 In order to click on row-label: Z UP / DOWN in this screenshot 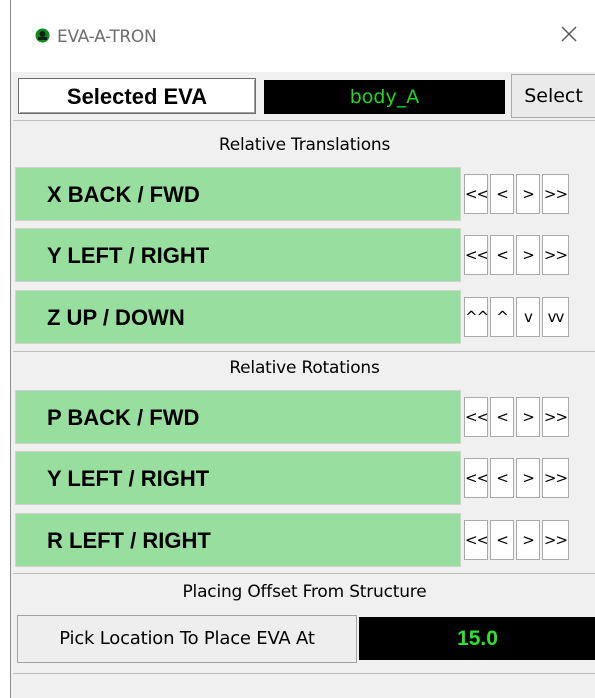, I will do `click(238, 317)`.